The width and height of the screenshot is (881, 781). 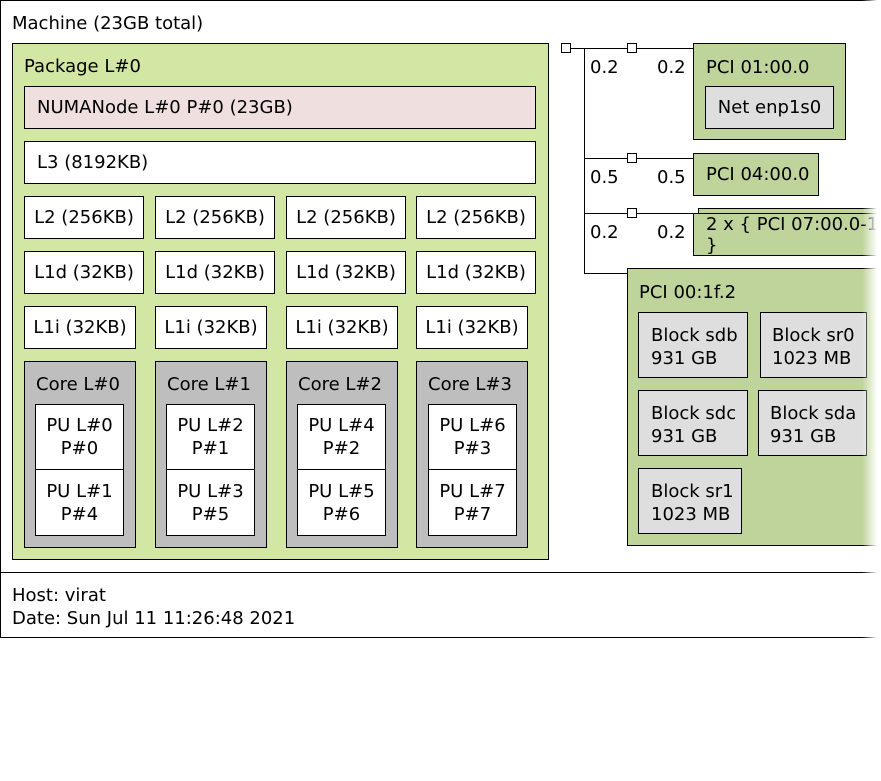 What do you see at coordinates (210, 437) in the screenshot?
I see `pu-box-2: PU L#2 P#1` at bounding box center [210, 437].